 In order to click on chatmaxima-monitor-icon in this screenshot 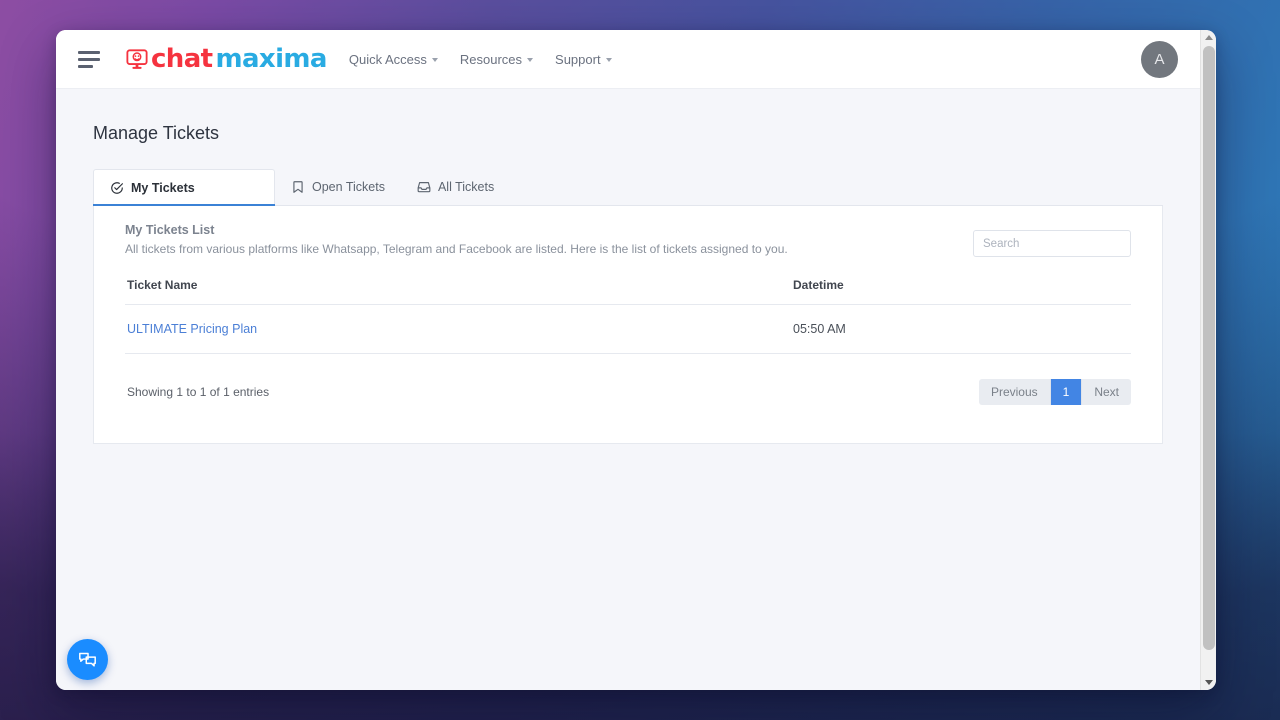, I will do `click(137, 59)`.